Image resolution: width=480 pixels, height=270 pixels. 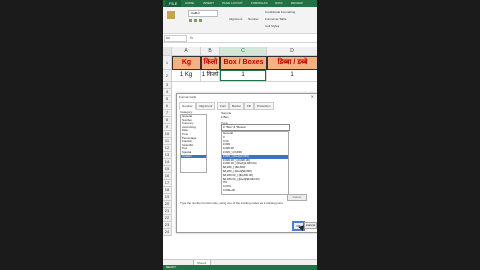 I want to click on row-header: 7, so click(x=167, y=113).